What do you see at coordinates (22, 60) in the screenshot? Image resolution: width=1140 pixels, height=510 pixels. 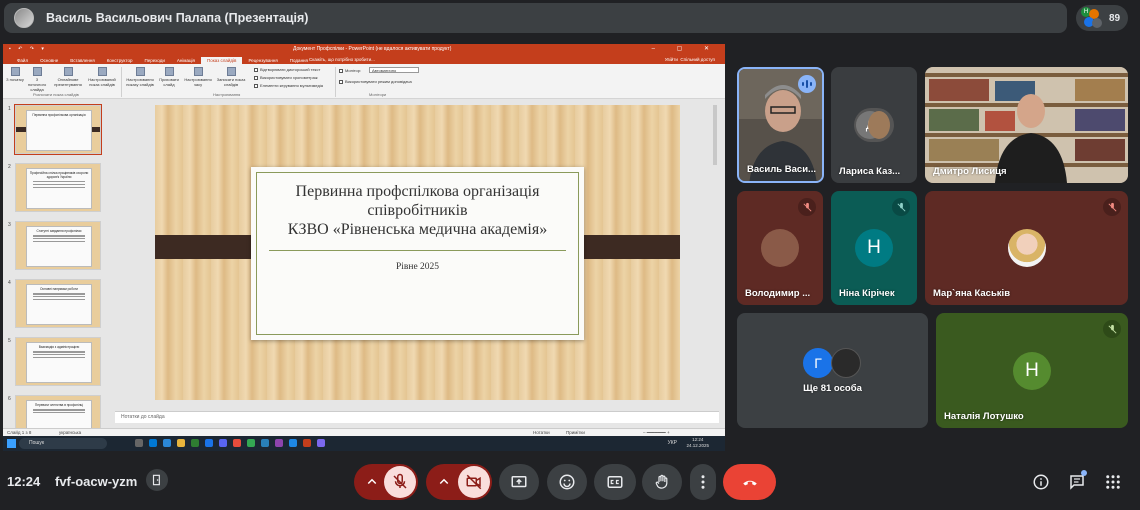 I see `tab-file: Файл` at bounding box center [22, 60].